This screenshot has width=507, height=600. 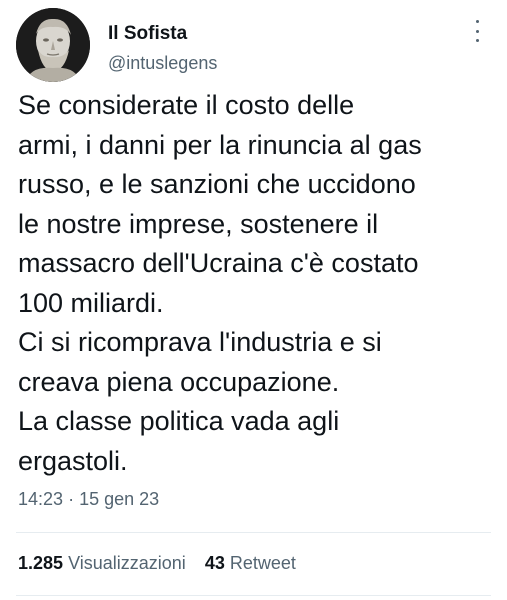 What do you see at coordinates (147, 34) in the screenshot?
I see `author-name: Il Sofista` at bounding box center [147, 34].